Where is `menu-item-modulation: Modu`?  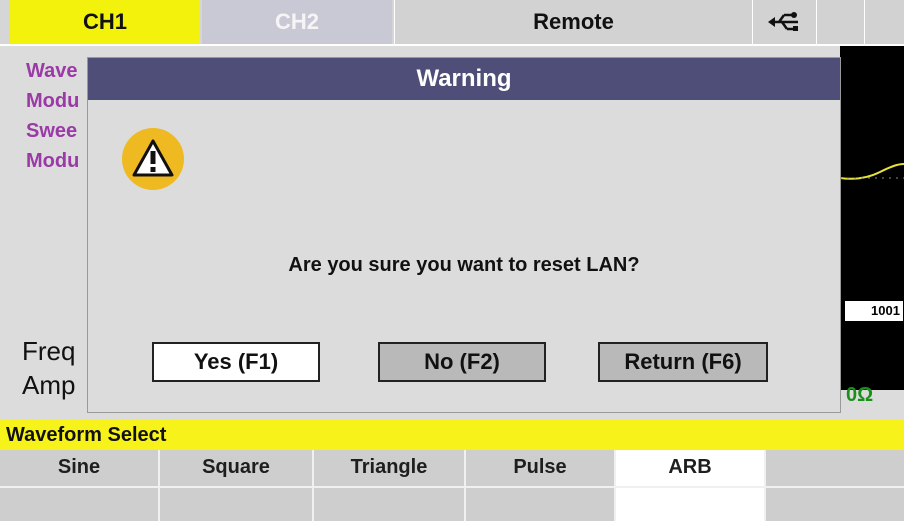
menu-item-modulation: Modu is located at coordinates (52, 101).